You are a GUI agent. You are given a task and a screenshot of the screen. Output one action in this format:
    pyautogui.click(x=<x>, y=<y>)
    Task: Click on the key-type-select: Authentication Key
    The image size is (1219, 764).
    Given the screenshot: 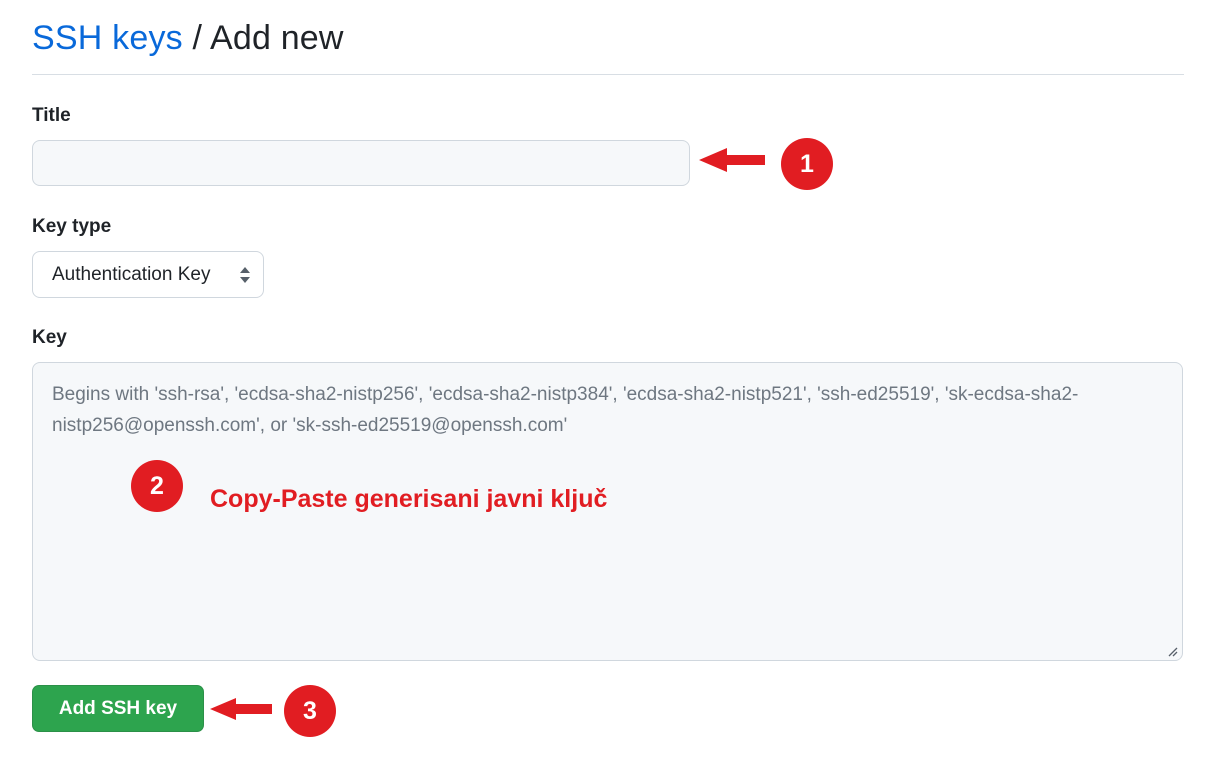 What is the action you would take?
    pyautogui.click(x=148, y=274)
    